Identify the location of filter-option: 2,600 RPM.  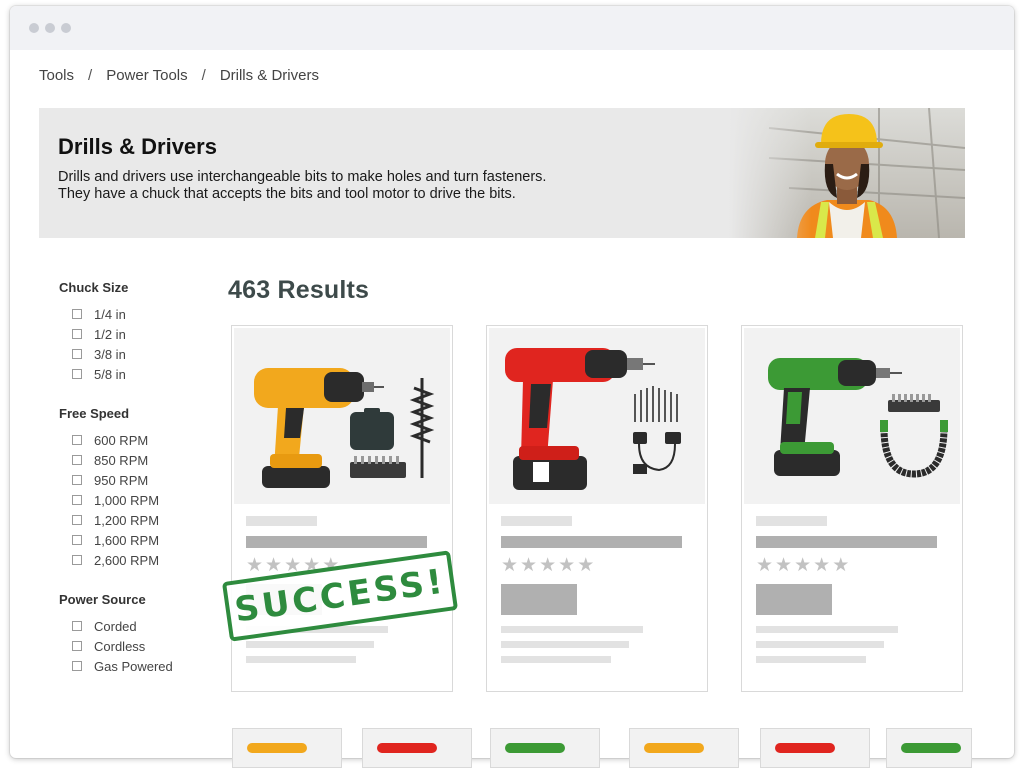
(134, 560).